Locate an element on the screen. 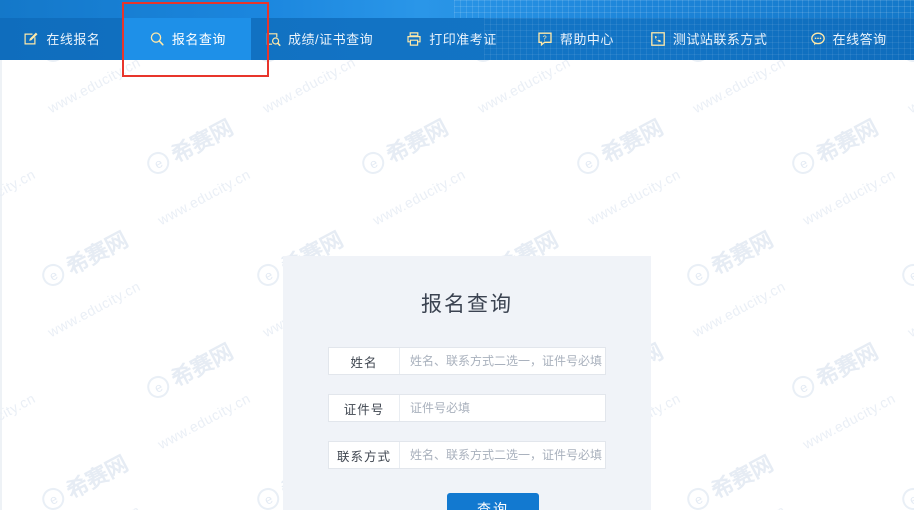 This screenshot has width=914, height=510. nav-item-help-center: ? 帮助中心 is located at coordinates (575, 39).